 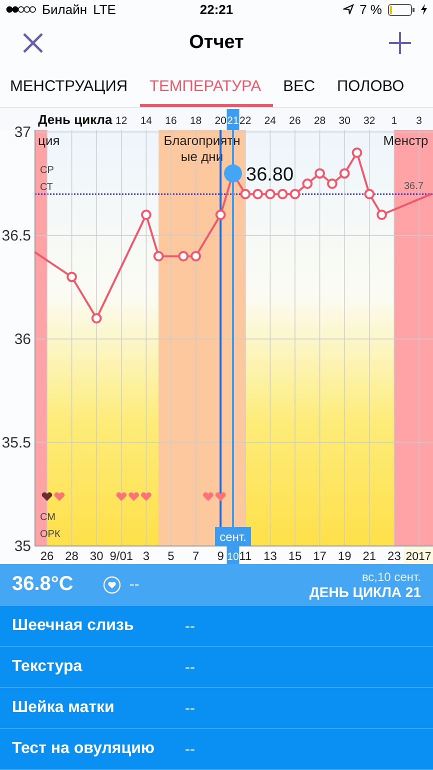 What do you see at coordinates (196, 120) in the screenshot?
I see `cycle-day-label: 18` at bounding box center [196, 120].